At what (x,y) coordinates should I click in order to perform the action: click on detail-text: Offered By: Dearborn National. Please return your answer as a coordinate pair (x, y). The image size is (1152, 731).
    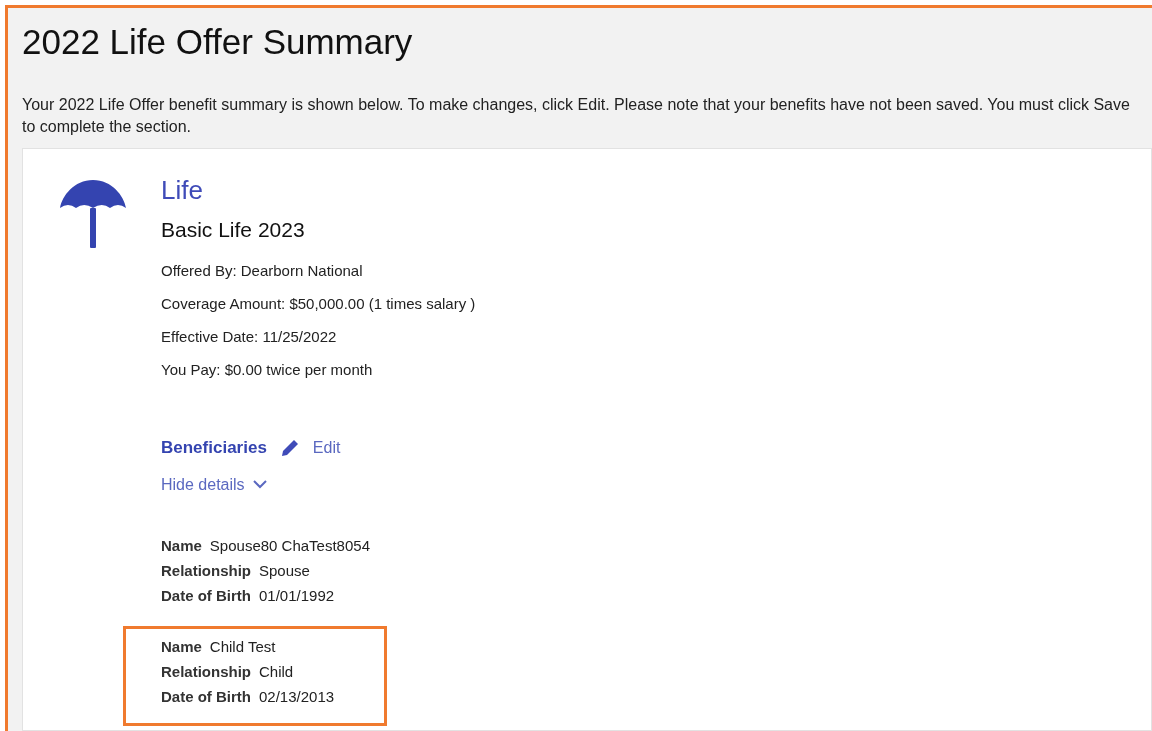
    Looking at the image, I should click on (262, 271).